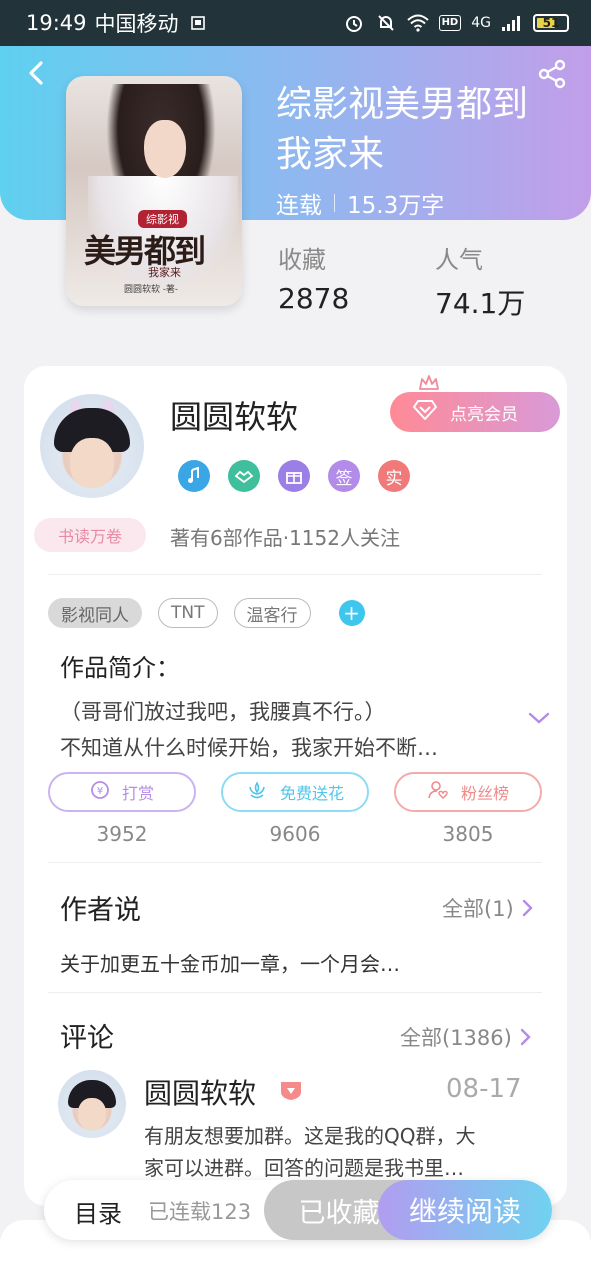 The width and height of the screenshot is (591, 1280). What do you see at coordinates (456, 1038) in the screenshot?
I see `comments-link-label: 全部(1386)` at bounding box center [456, 1038].